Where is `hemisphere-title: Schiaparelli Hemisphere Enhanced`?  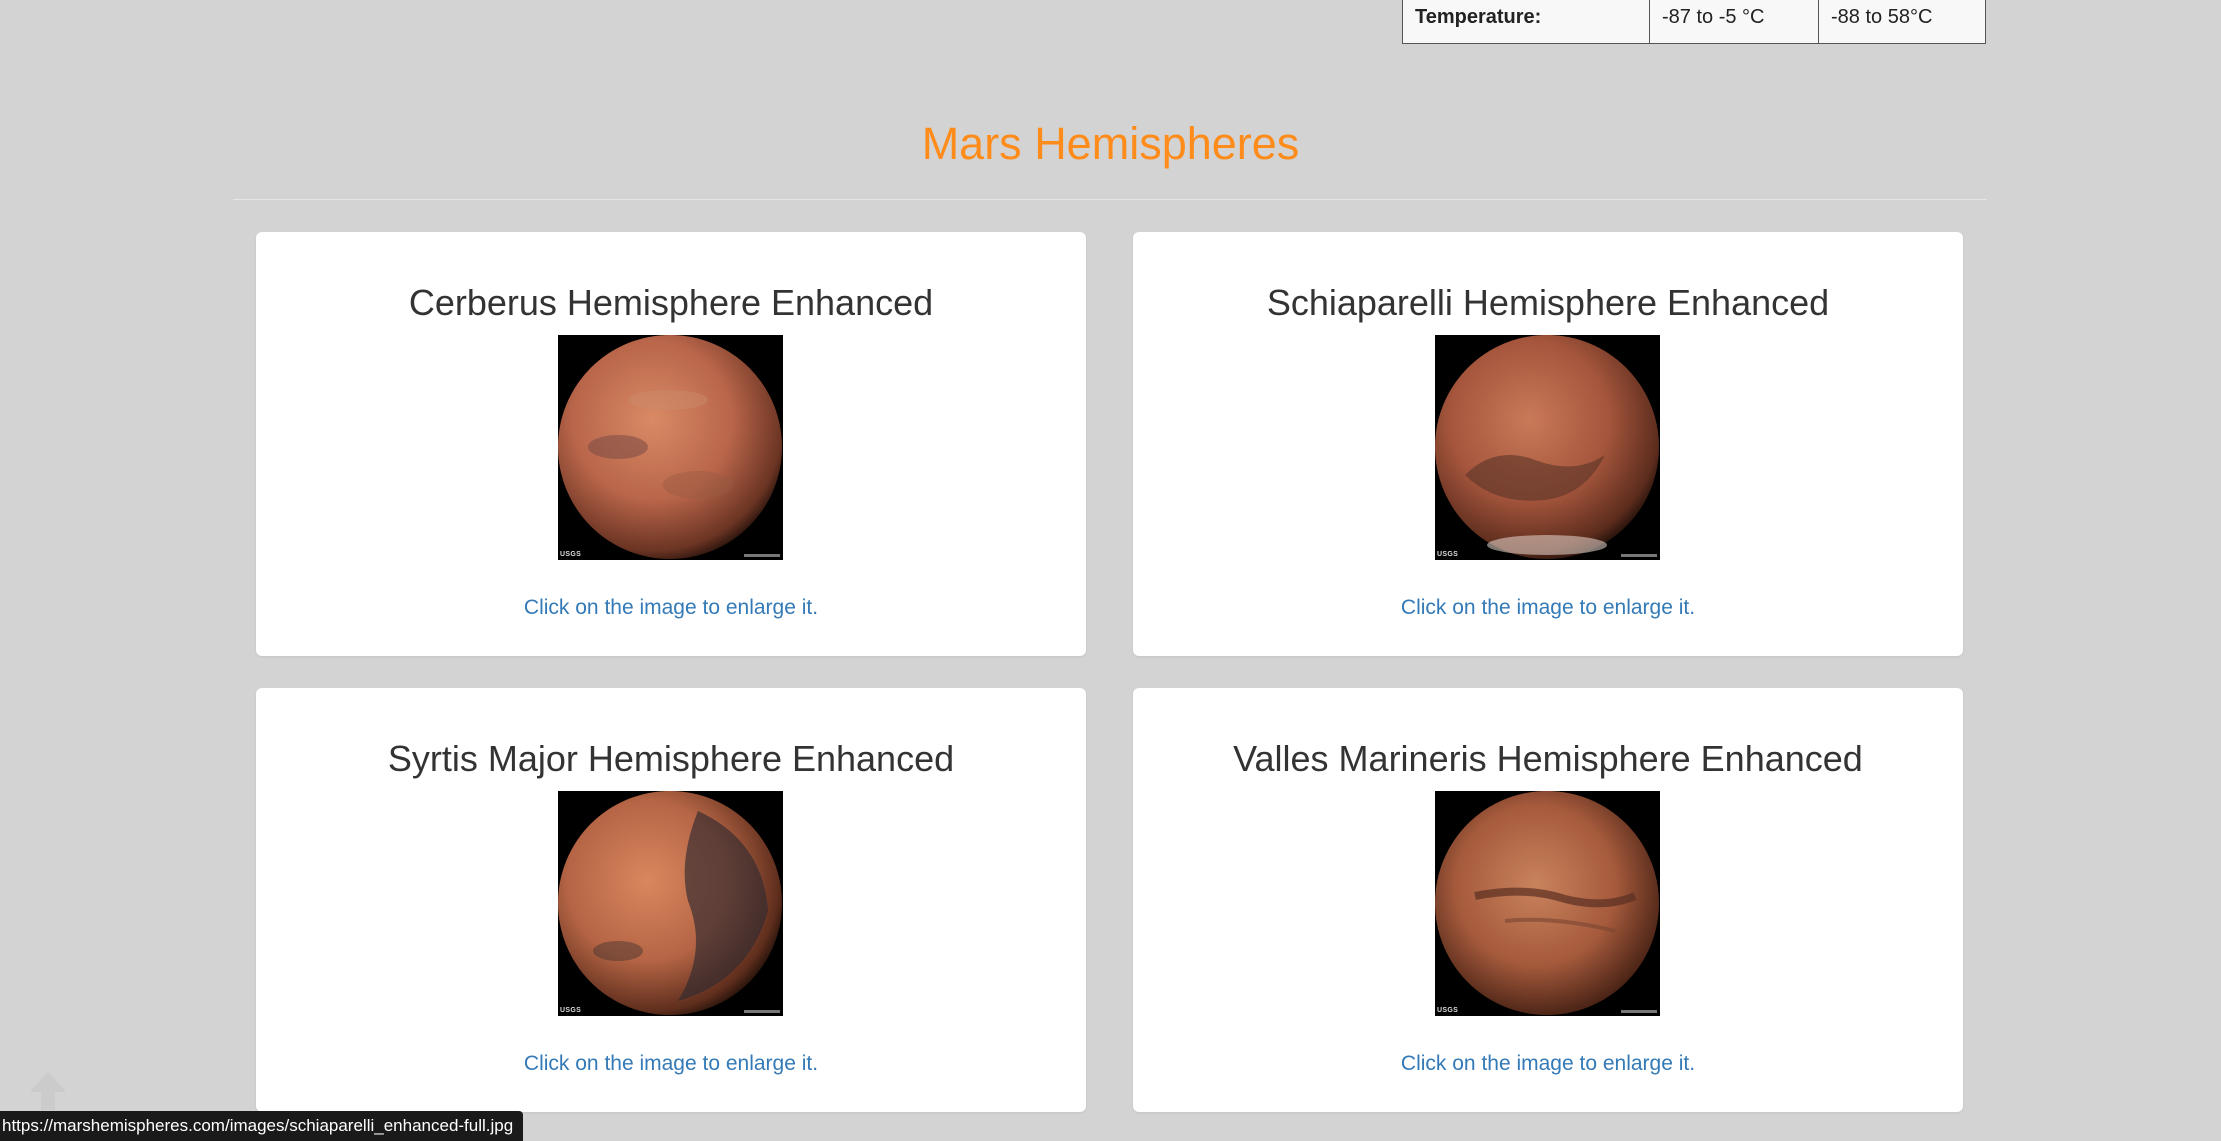
hemisphere-title: Schiaparelli Hemisphere Enhanced is located at coordinates (1548, 302).